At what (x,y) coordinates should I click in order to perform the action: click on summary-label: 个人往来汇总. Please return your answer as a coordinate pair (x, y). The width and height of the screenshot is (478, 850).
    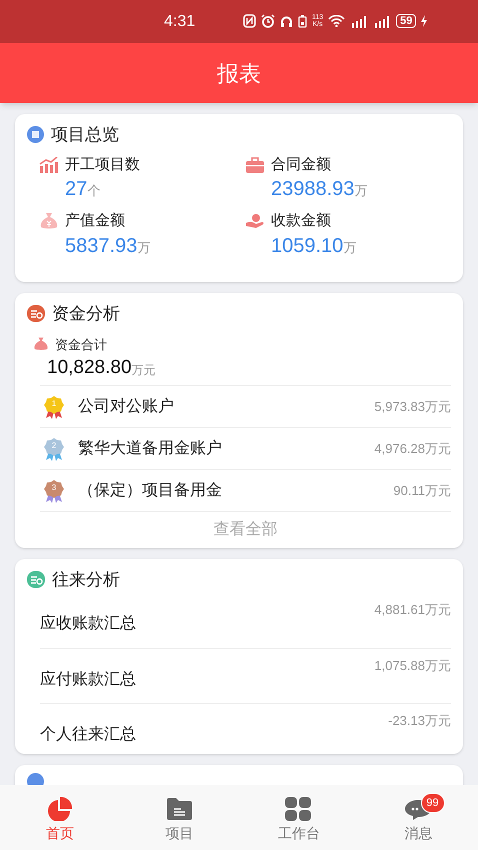
    Looking at the image, I should click on (88, 734).